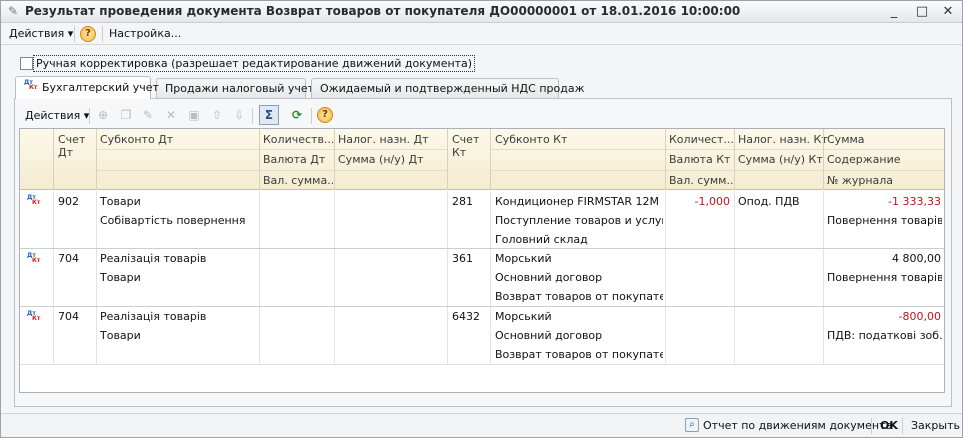 This screenshot has height=438, width=963. Describe the element at coordinates (239, 115) in the screenshot. I see `move-down-icon: ⇩` at that location.